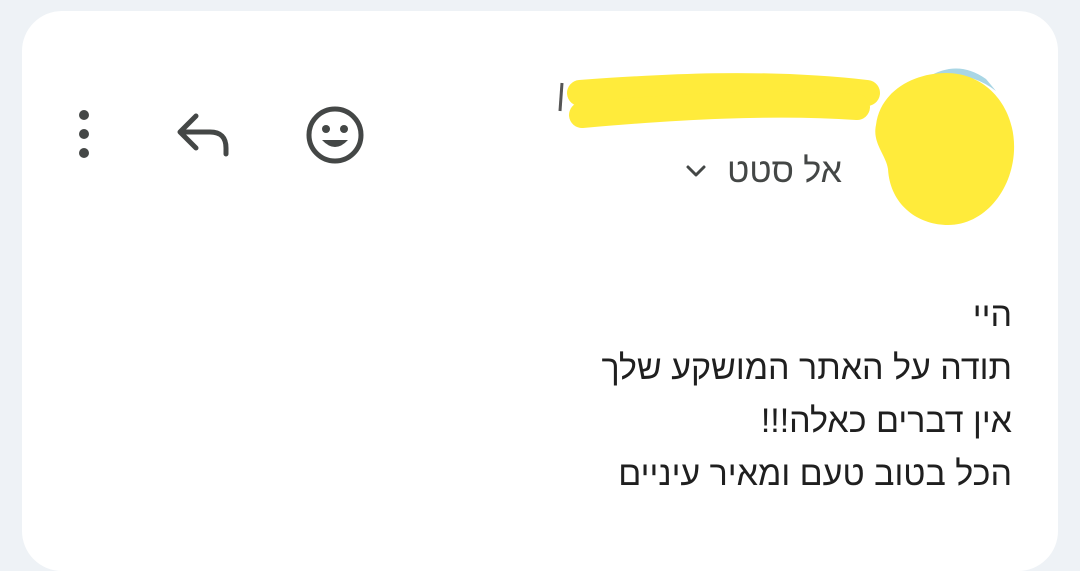  What do you see at coordinates (992, 315) in the screenshot?
I see `message-line: היי` at bounding box center [992, 315].